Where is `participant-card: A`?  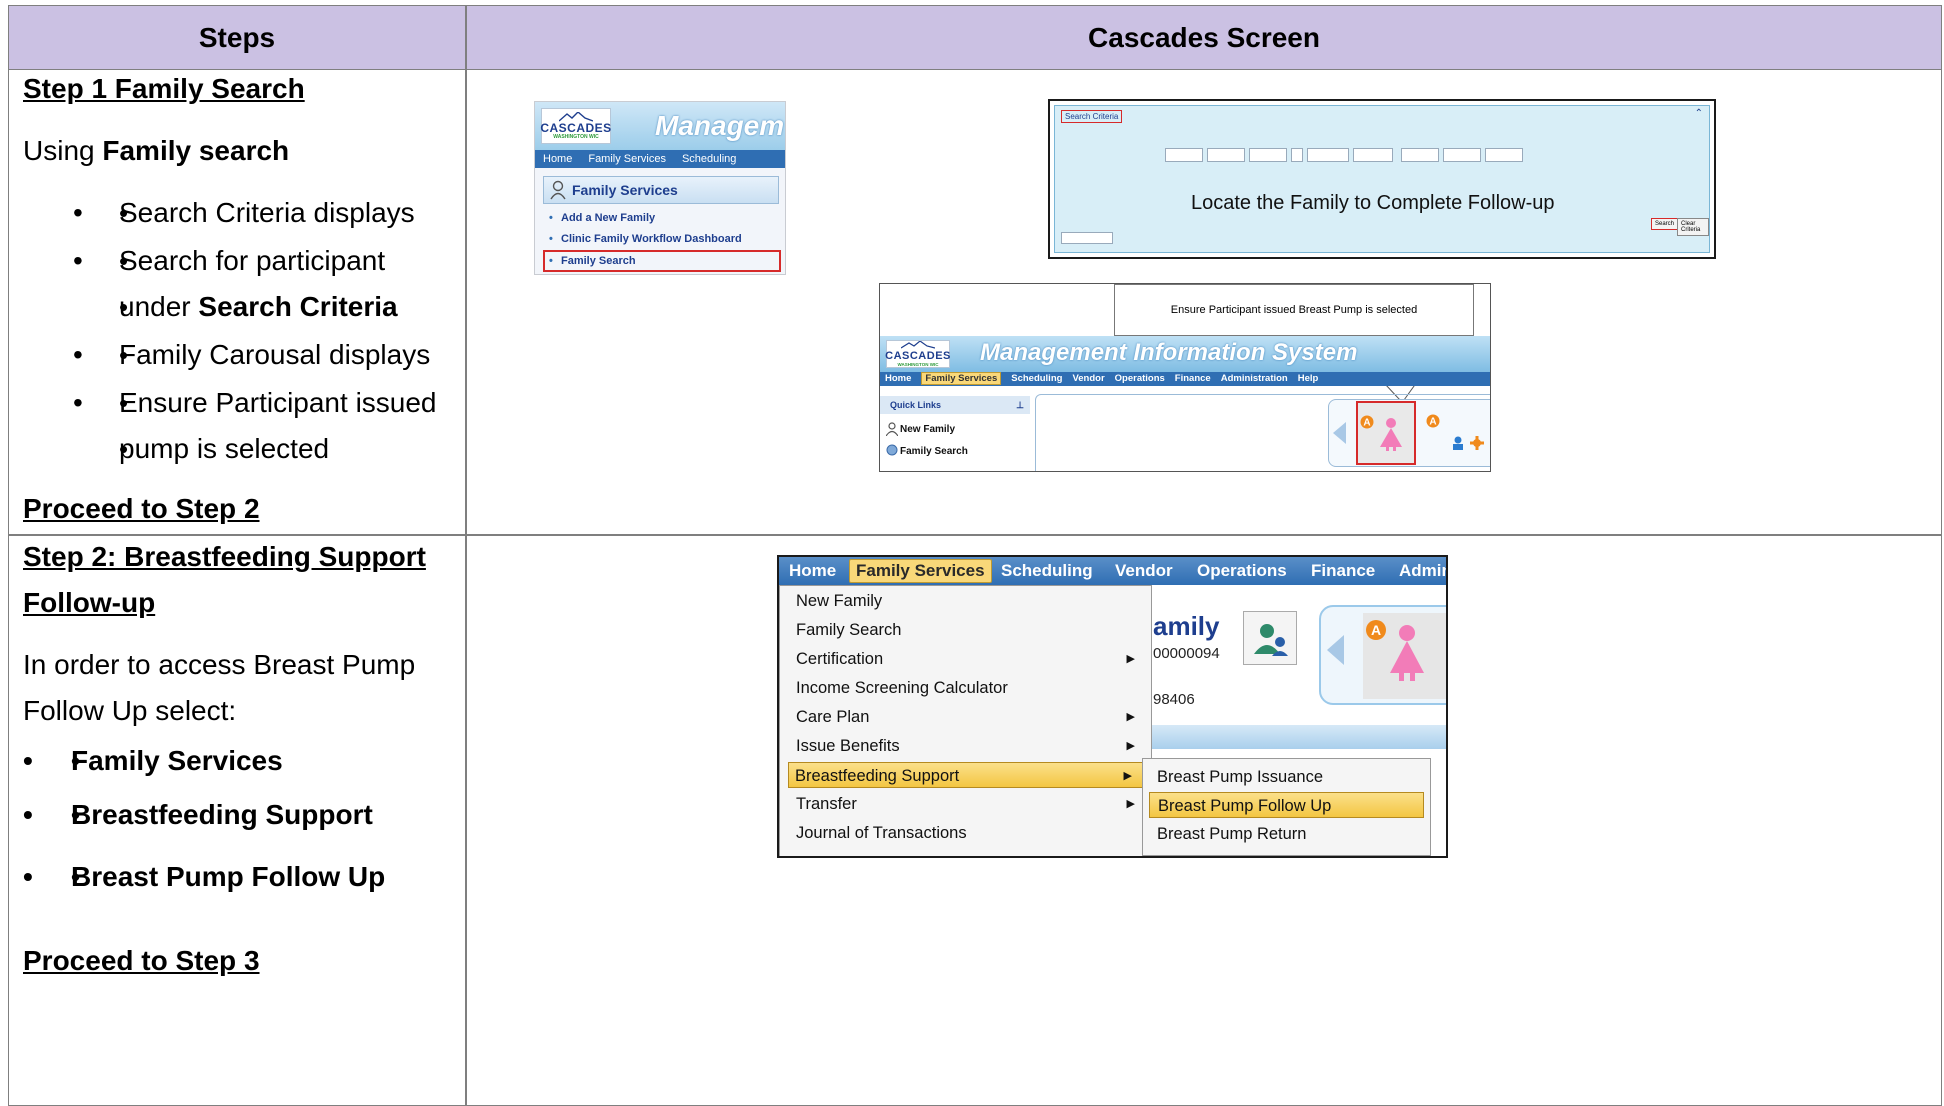 participant-card: A is located at coordinates (1404, 656).